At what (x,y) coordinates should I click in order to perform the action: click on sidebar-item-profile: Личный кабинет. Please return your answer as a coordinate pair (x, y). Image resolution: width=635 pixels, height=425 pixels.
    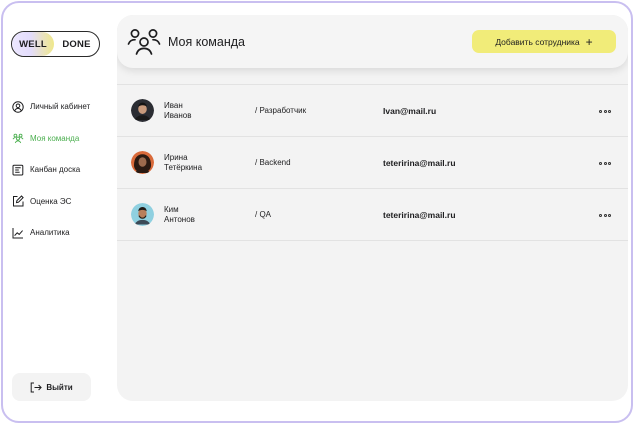
    Looking at the image, I should click on (62, 107).